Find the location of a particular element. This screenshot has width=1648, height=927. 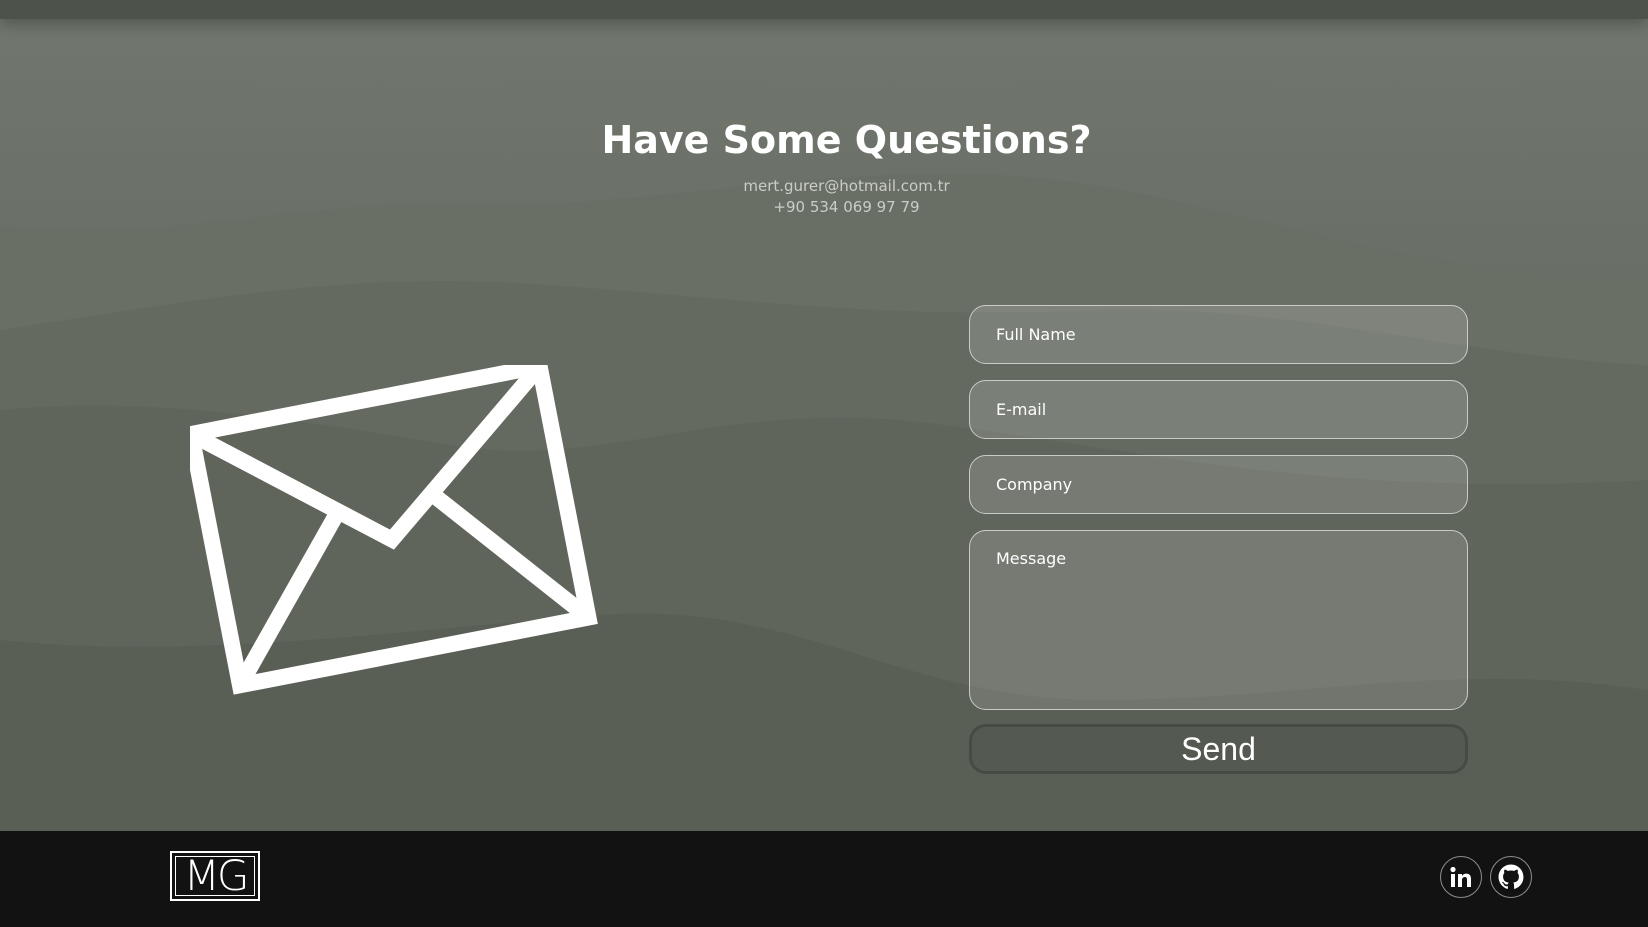

github-icon is located at coordinates (1511, 876).